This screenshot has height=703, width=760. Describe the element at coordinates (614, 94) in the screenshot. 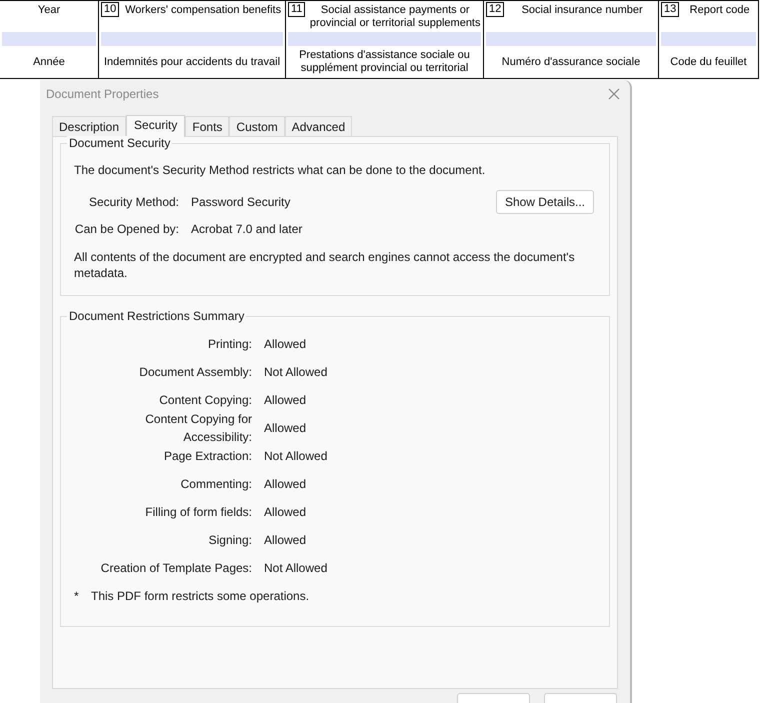

I see `close-icon` at that location.